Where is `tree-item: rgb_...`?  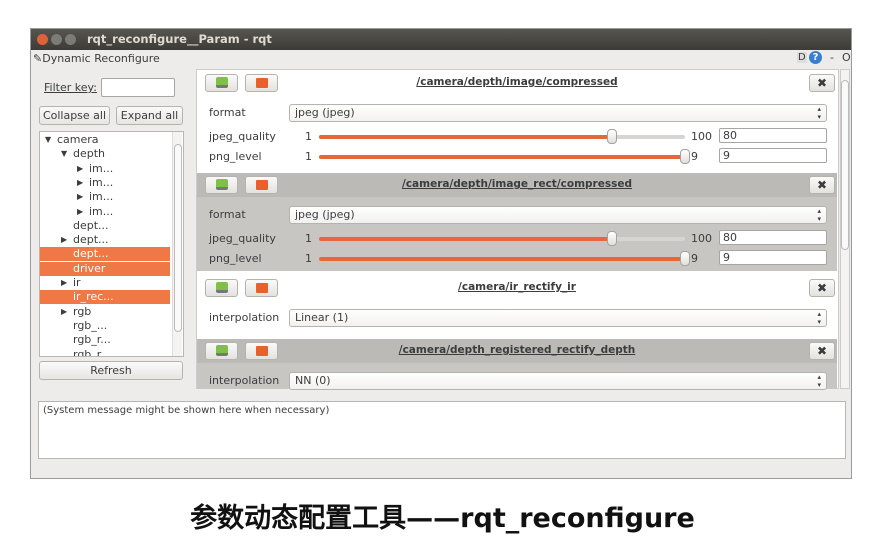
tree-item: rgb_... is located at coordinates (105, 326).